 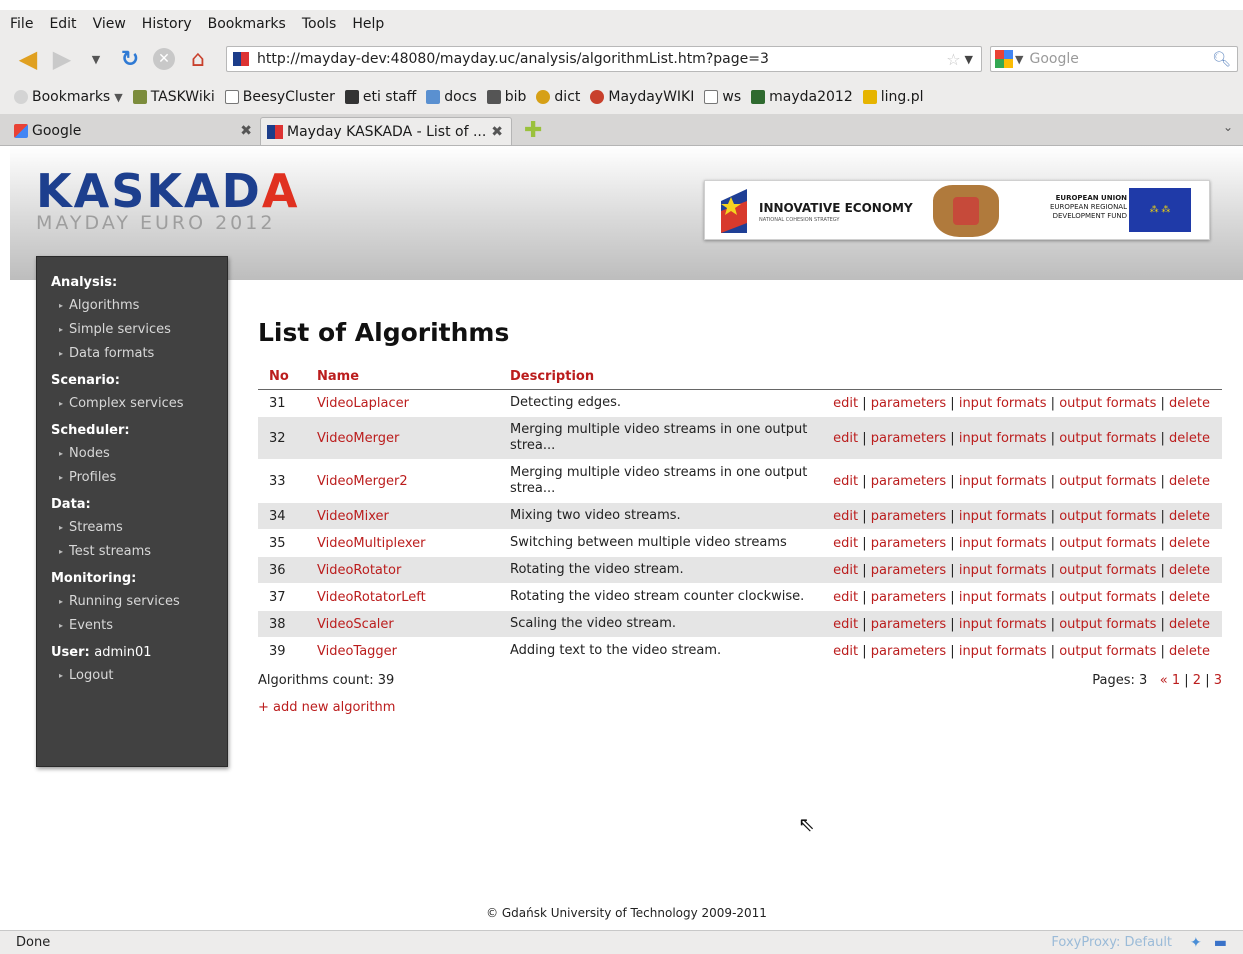 I want to click on algorithm-name-link: VideoMixer, so click(x=402, y=516).